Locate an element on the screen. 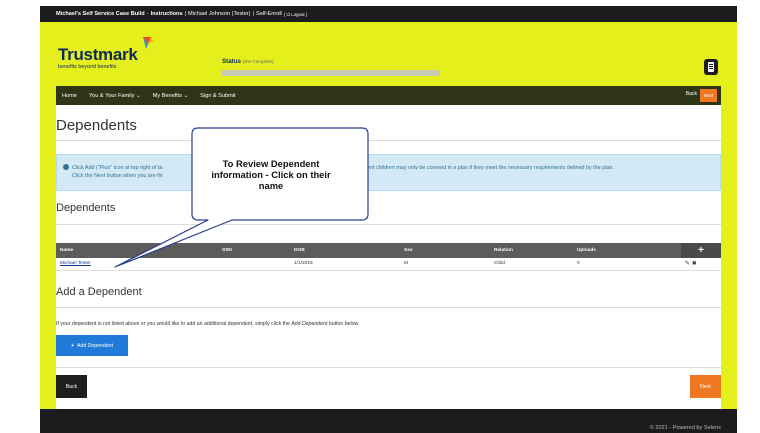  callout-bubble is located at coordinates (241, 197).